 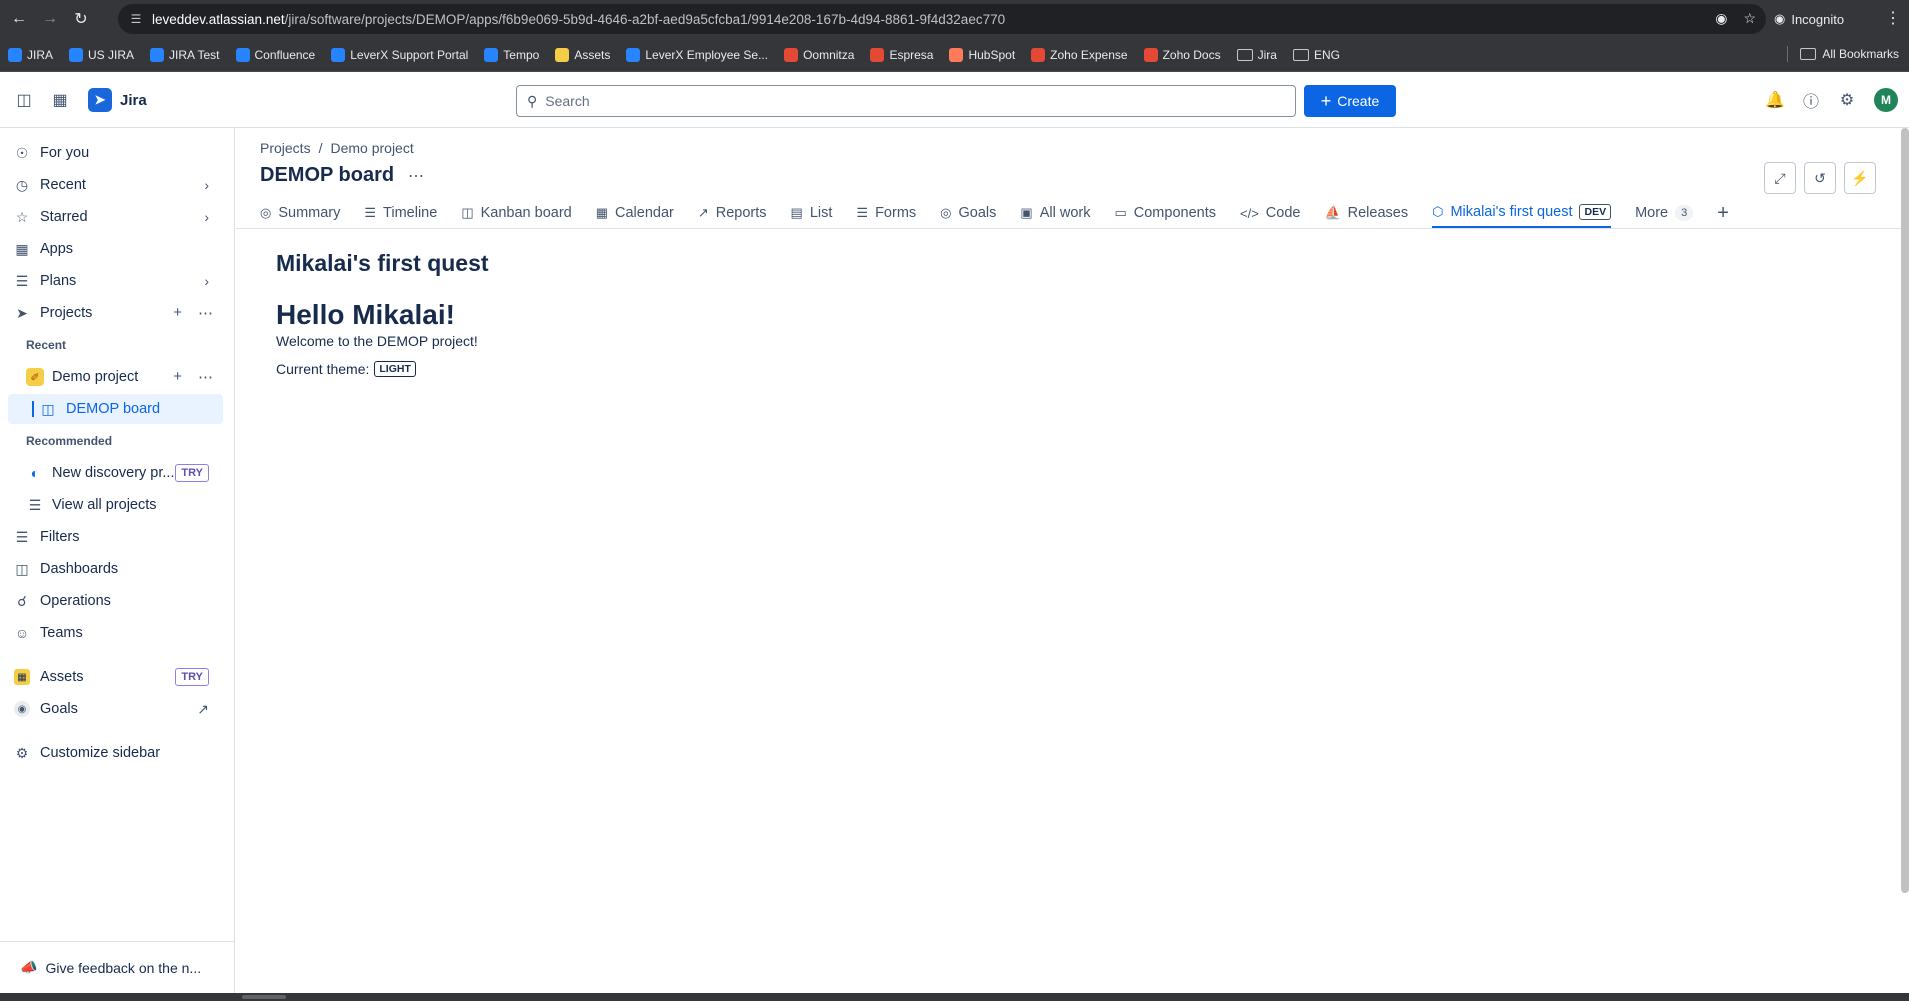 I want to click on tab-mikalais-first-quest: ⬡ Mikalai's first quest DEV, so click(x=1522, y=213).